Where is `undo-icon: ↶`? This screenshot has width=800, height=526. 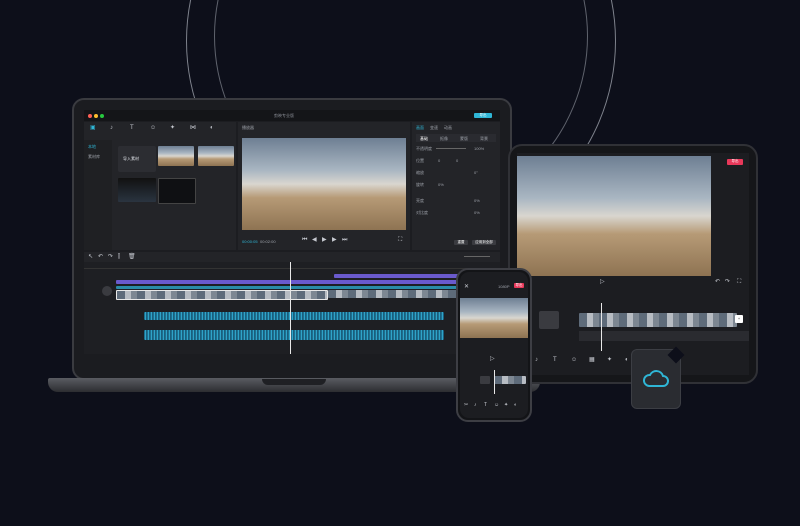
undo-icon: ↶ is located at coordinates (100, 257).